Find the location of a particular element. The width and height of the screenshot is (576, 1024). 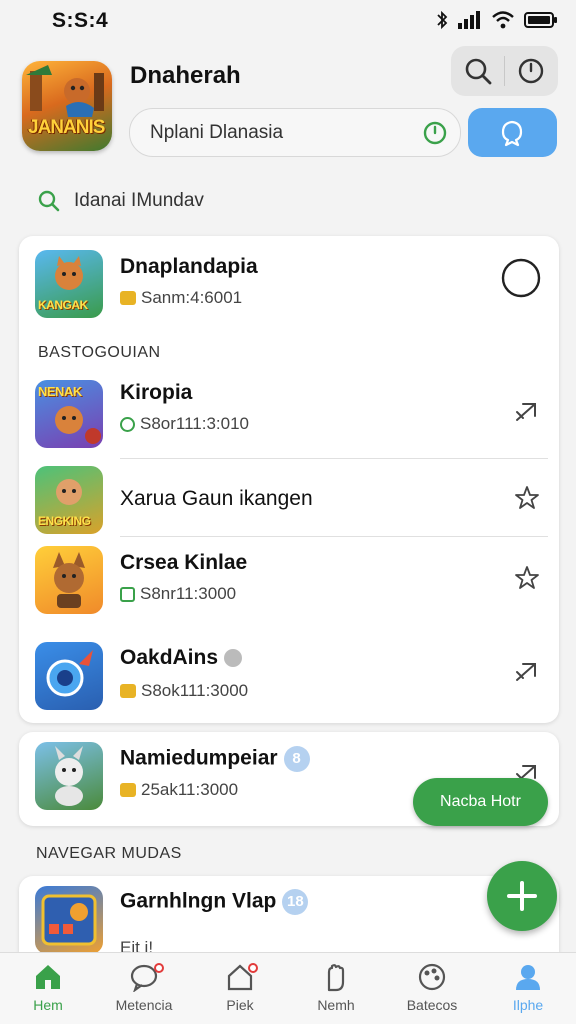

nav-label: Ilphe is located at coordinates (528, 1005).